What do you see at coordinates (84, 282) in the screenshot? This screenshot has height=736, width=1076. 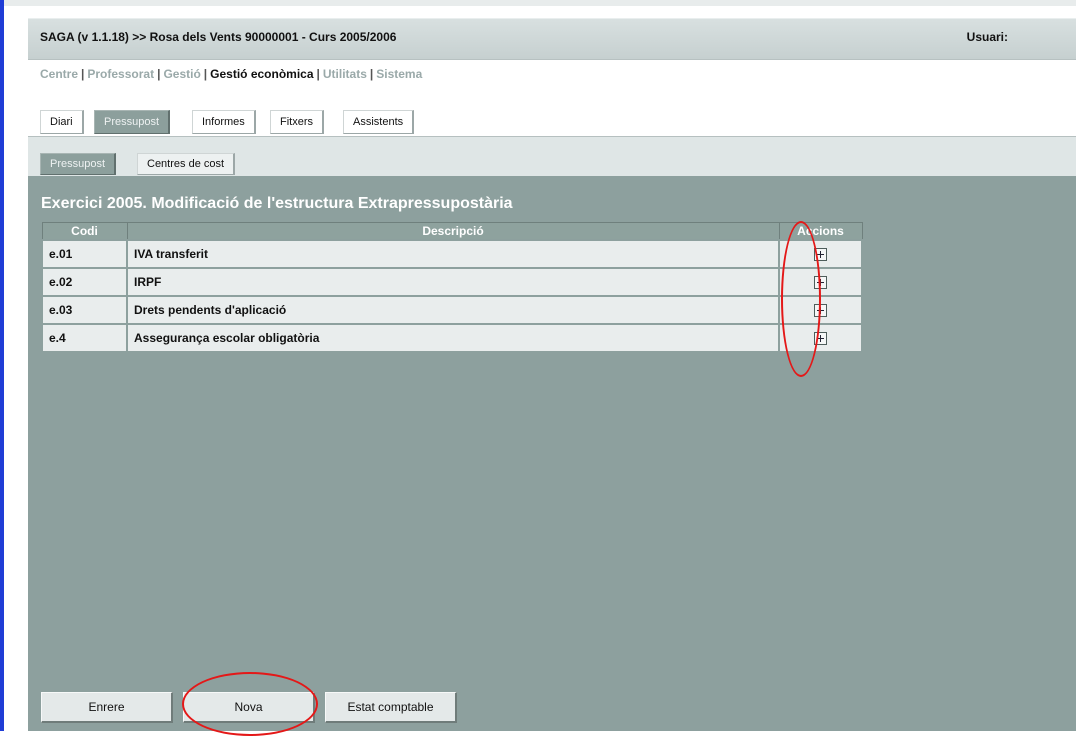 I see `cell-code: e.02` at bounding box center [84, 282].